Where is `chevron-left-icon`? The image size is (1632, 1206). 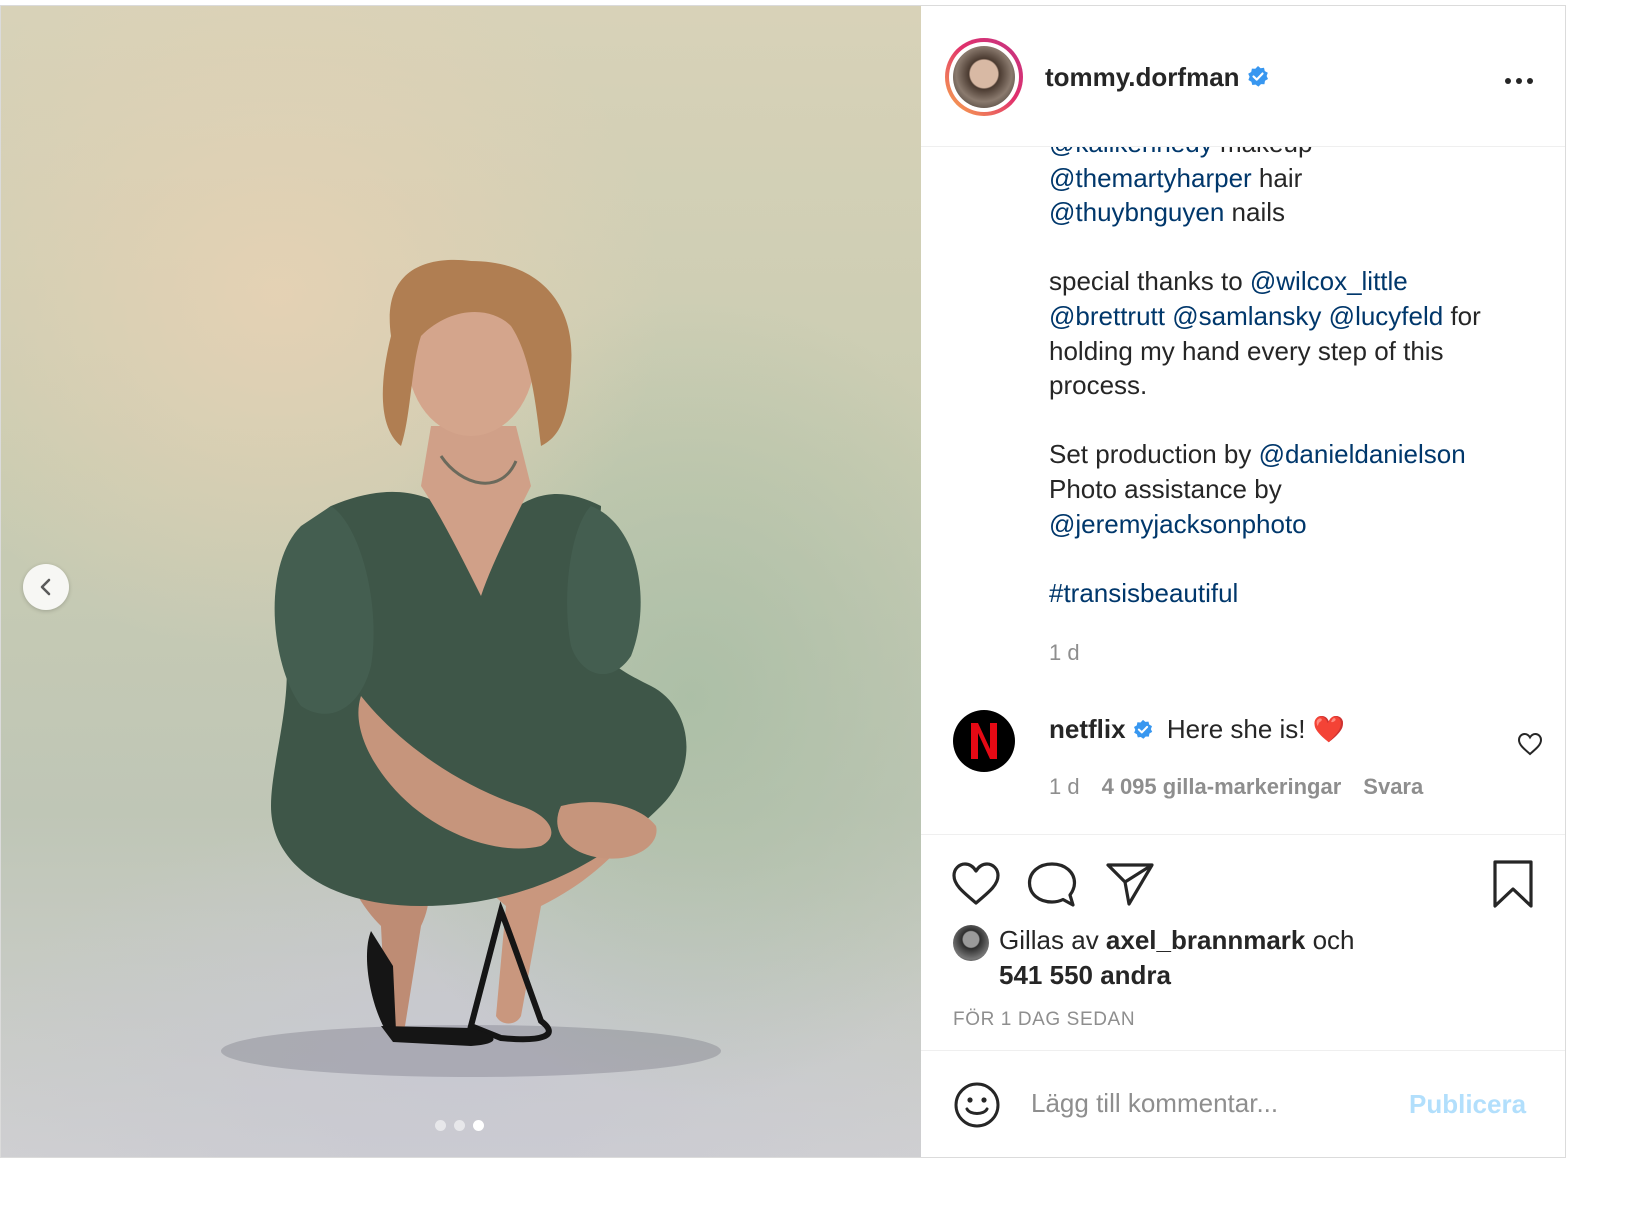
chevron-left-icon is located at coordinates (45, 587).